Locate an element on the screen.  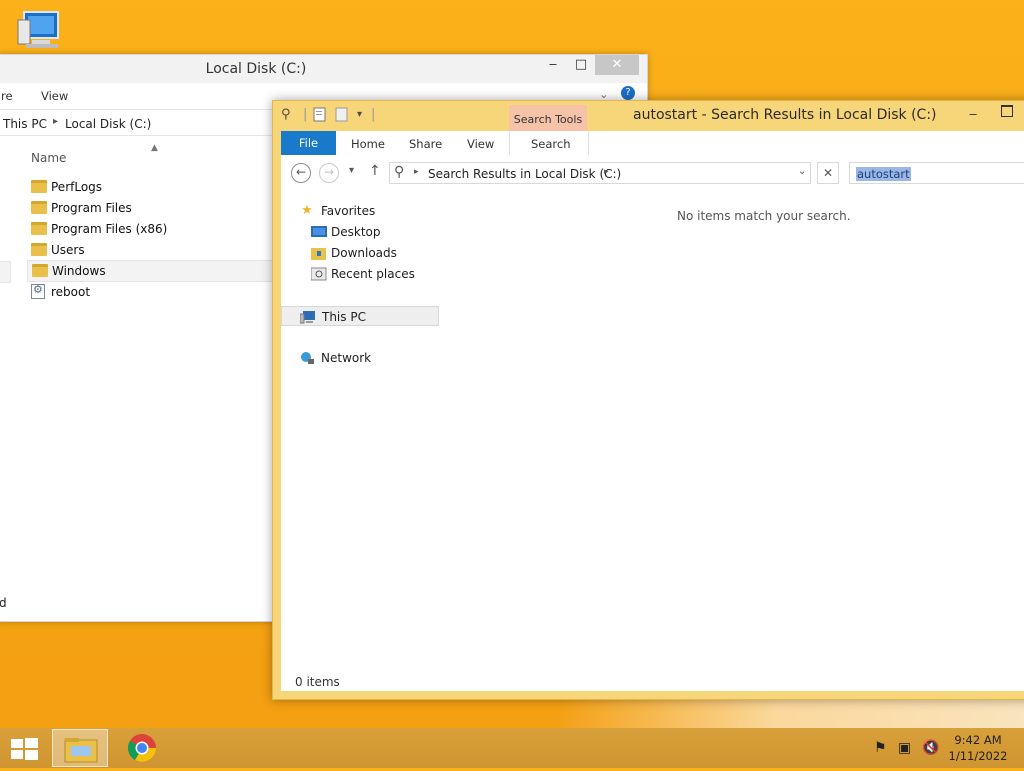
nav-item-this-pc: This PC is located at coordinates (360, 316).